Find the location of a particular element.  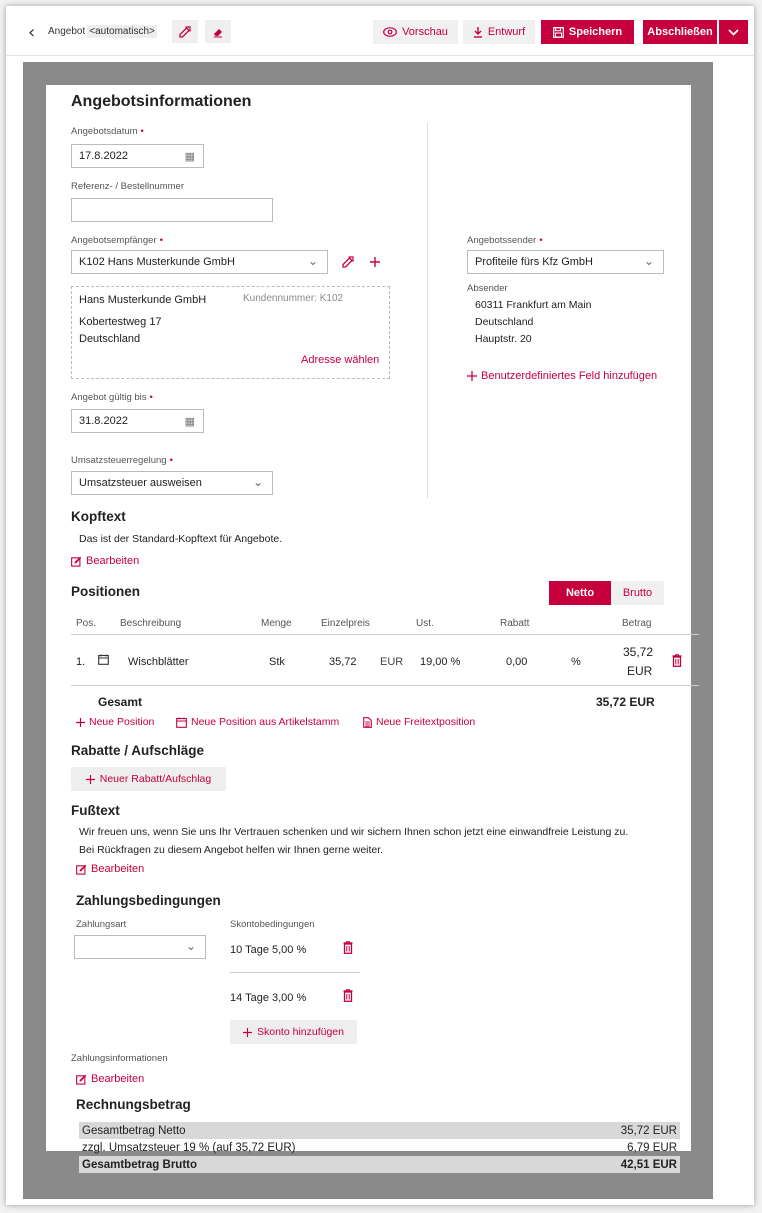

table-header-divider is located at coordinates (385, 634).